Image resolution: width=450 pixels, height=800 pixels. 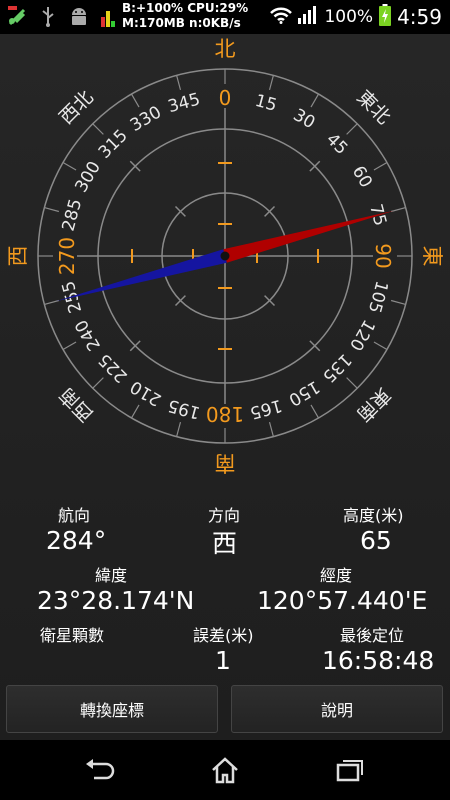 What do you see at coordinates (116, 600) in the screenshot?
I see `latitude-value: 23°28.174'N` at bounding box center [116, 600].